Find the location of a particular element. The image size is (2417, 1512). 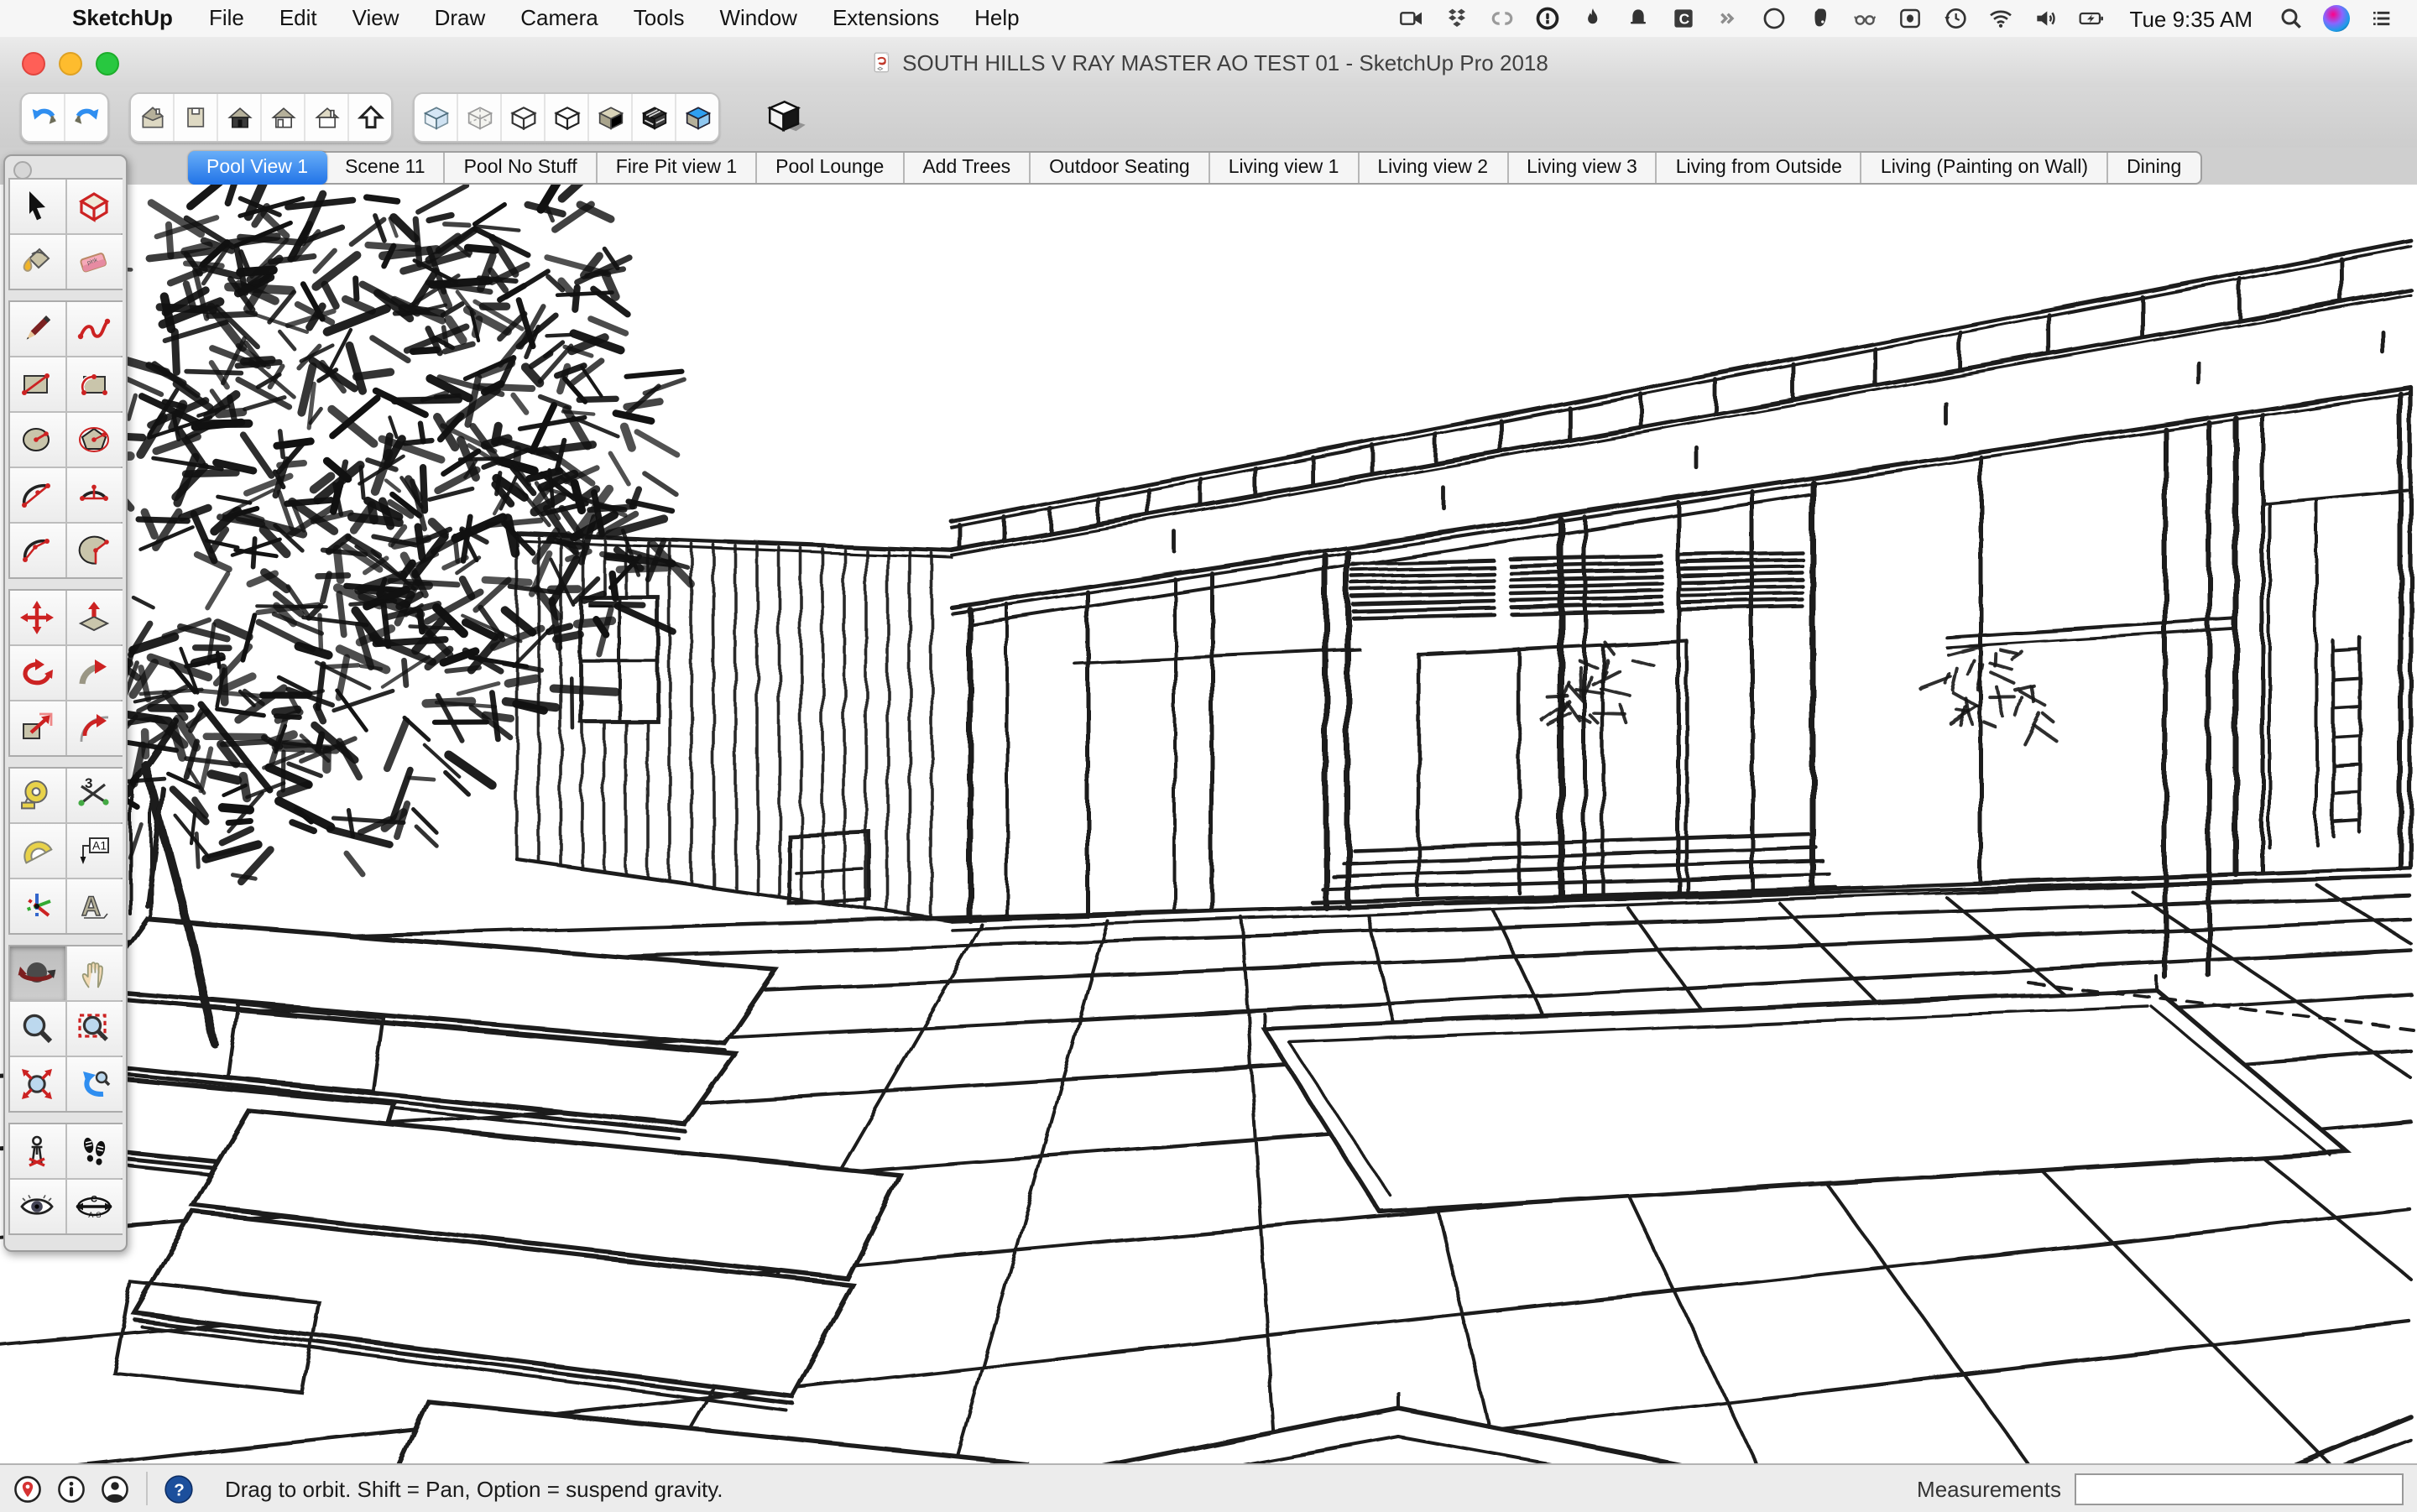

screen-record-icon is located at coordinates (1911, 18).